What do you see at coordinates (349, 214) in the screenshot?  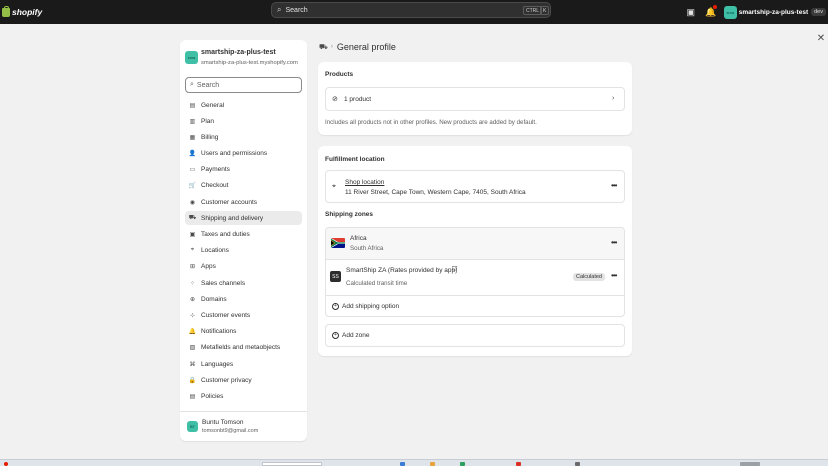 I see `shipping-zones-title: Shipping zones` at bounding box center [349, 214].